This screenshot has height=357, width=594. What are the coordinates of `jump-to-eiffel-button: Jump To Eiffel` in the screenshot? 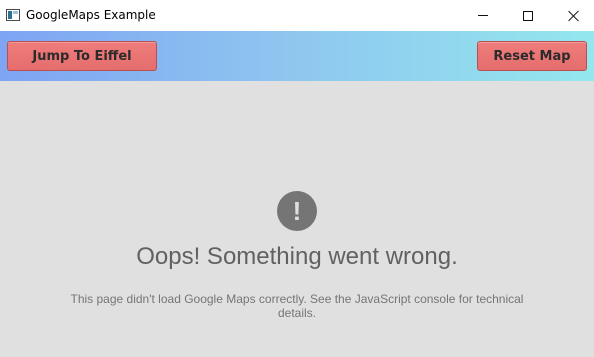 It's located at (82, 56).